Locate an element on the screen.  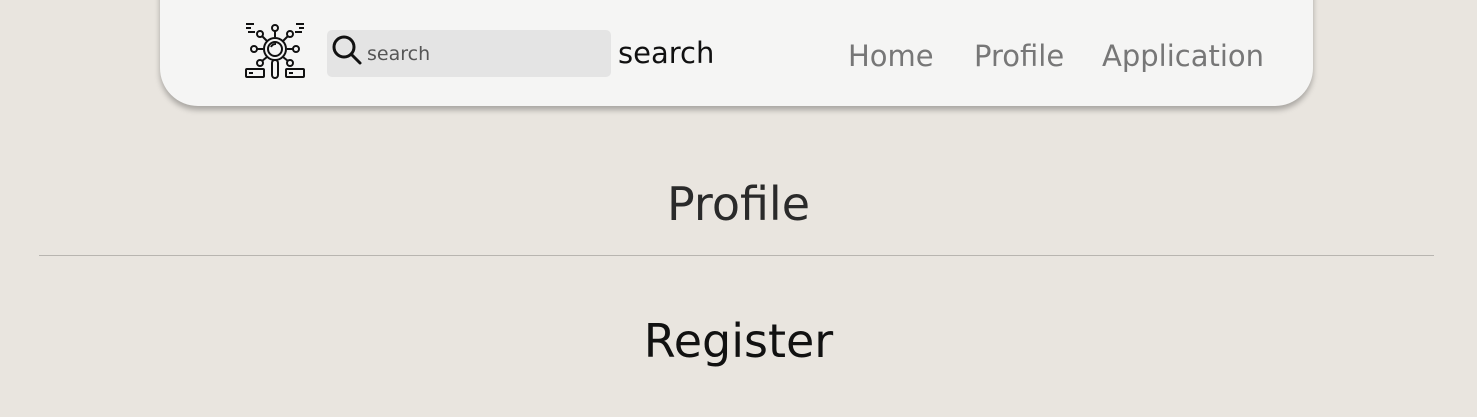
search-field is located at coordinates (469, 53).